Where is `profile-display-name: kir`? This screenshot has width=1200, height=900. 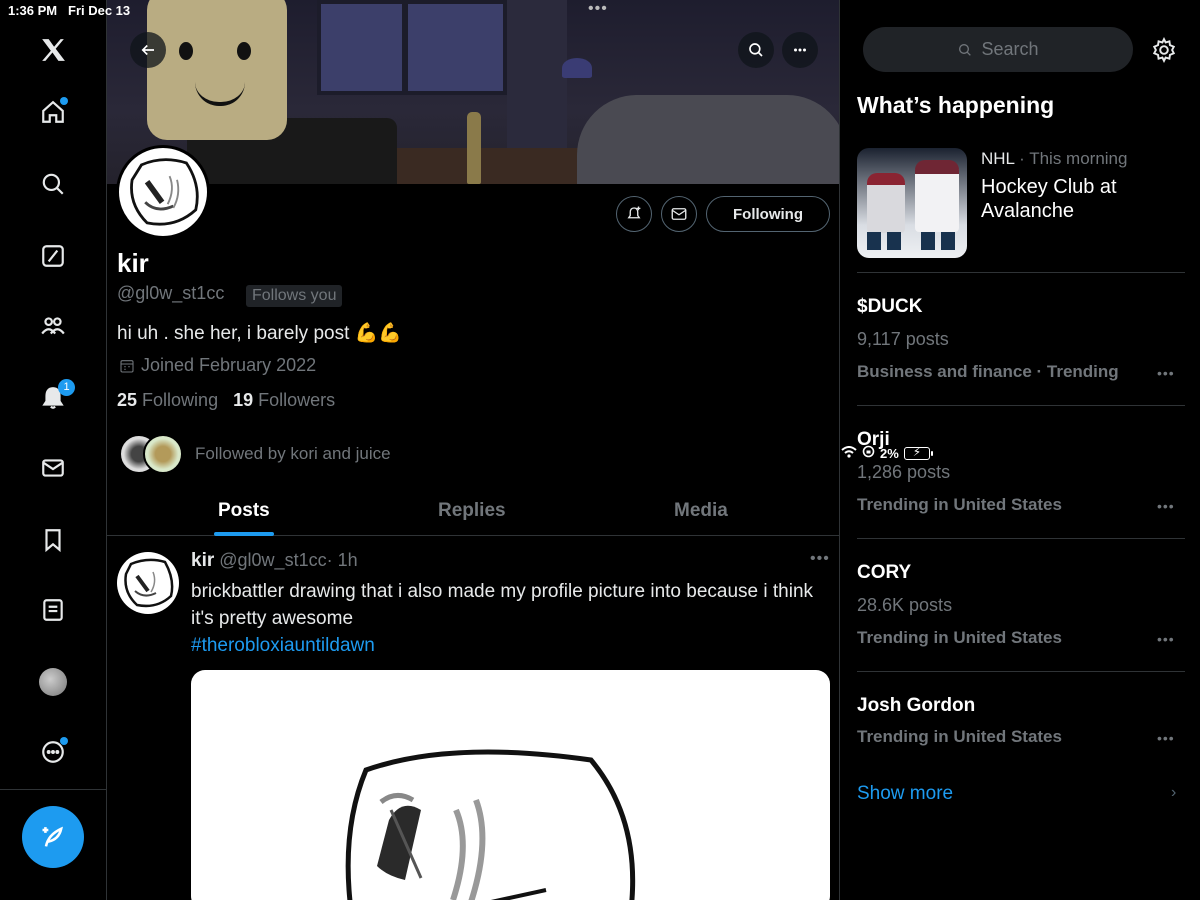
profile-display-name: kir is located at coordinates (133, 263).